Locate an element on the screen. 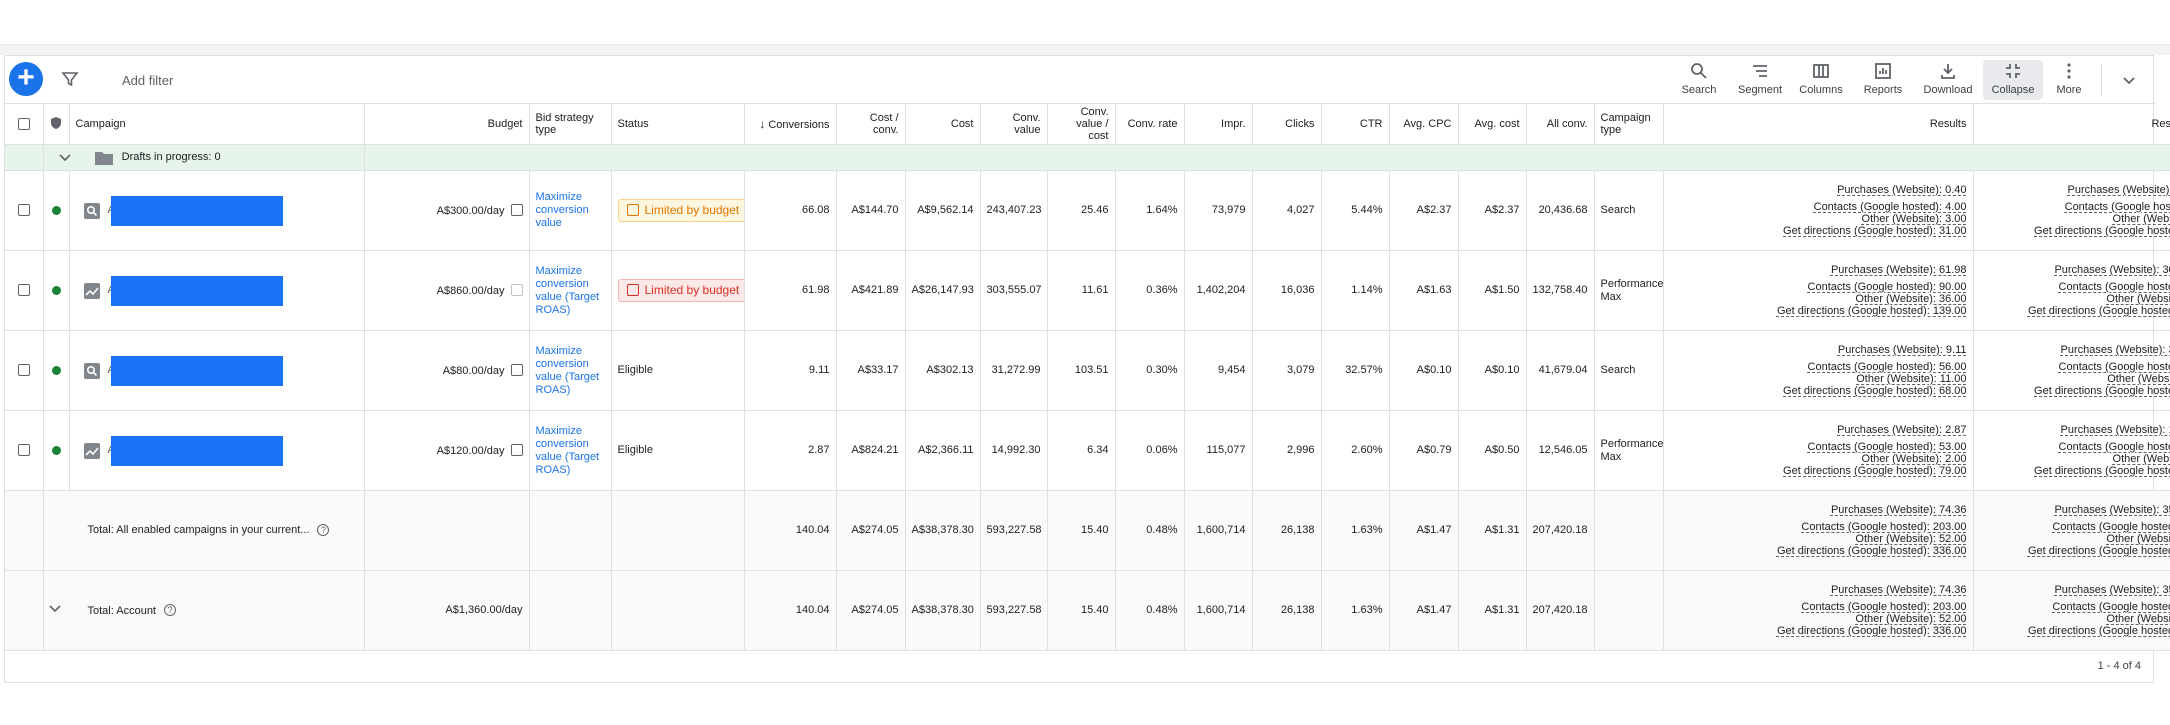  budget-cell: A$860.00/day is located at coordinates (447, 290).